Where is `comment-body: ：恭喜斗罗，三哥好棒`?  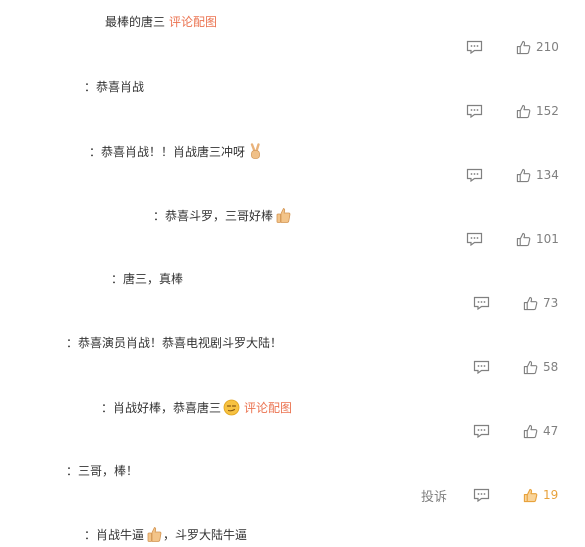 comment-body: ：恭喜斗罗，三哥好棒 is located at coordinates (213, 216).